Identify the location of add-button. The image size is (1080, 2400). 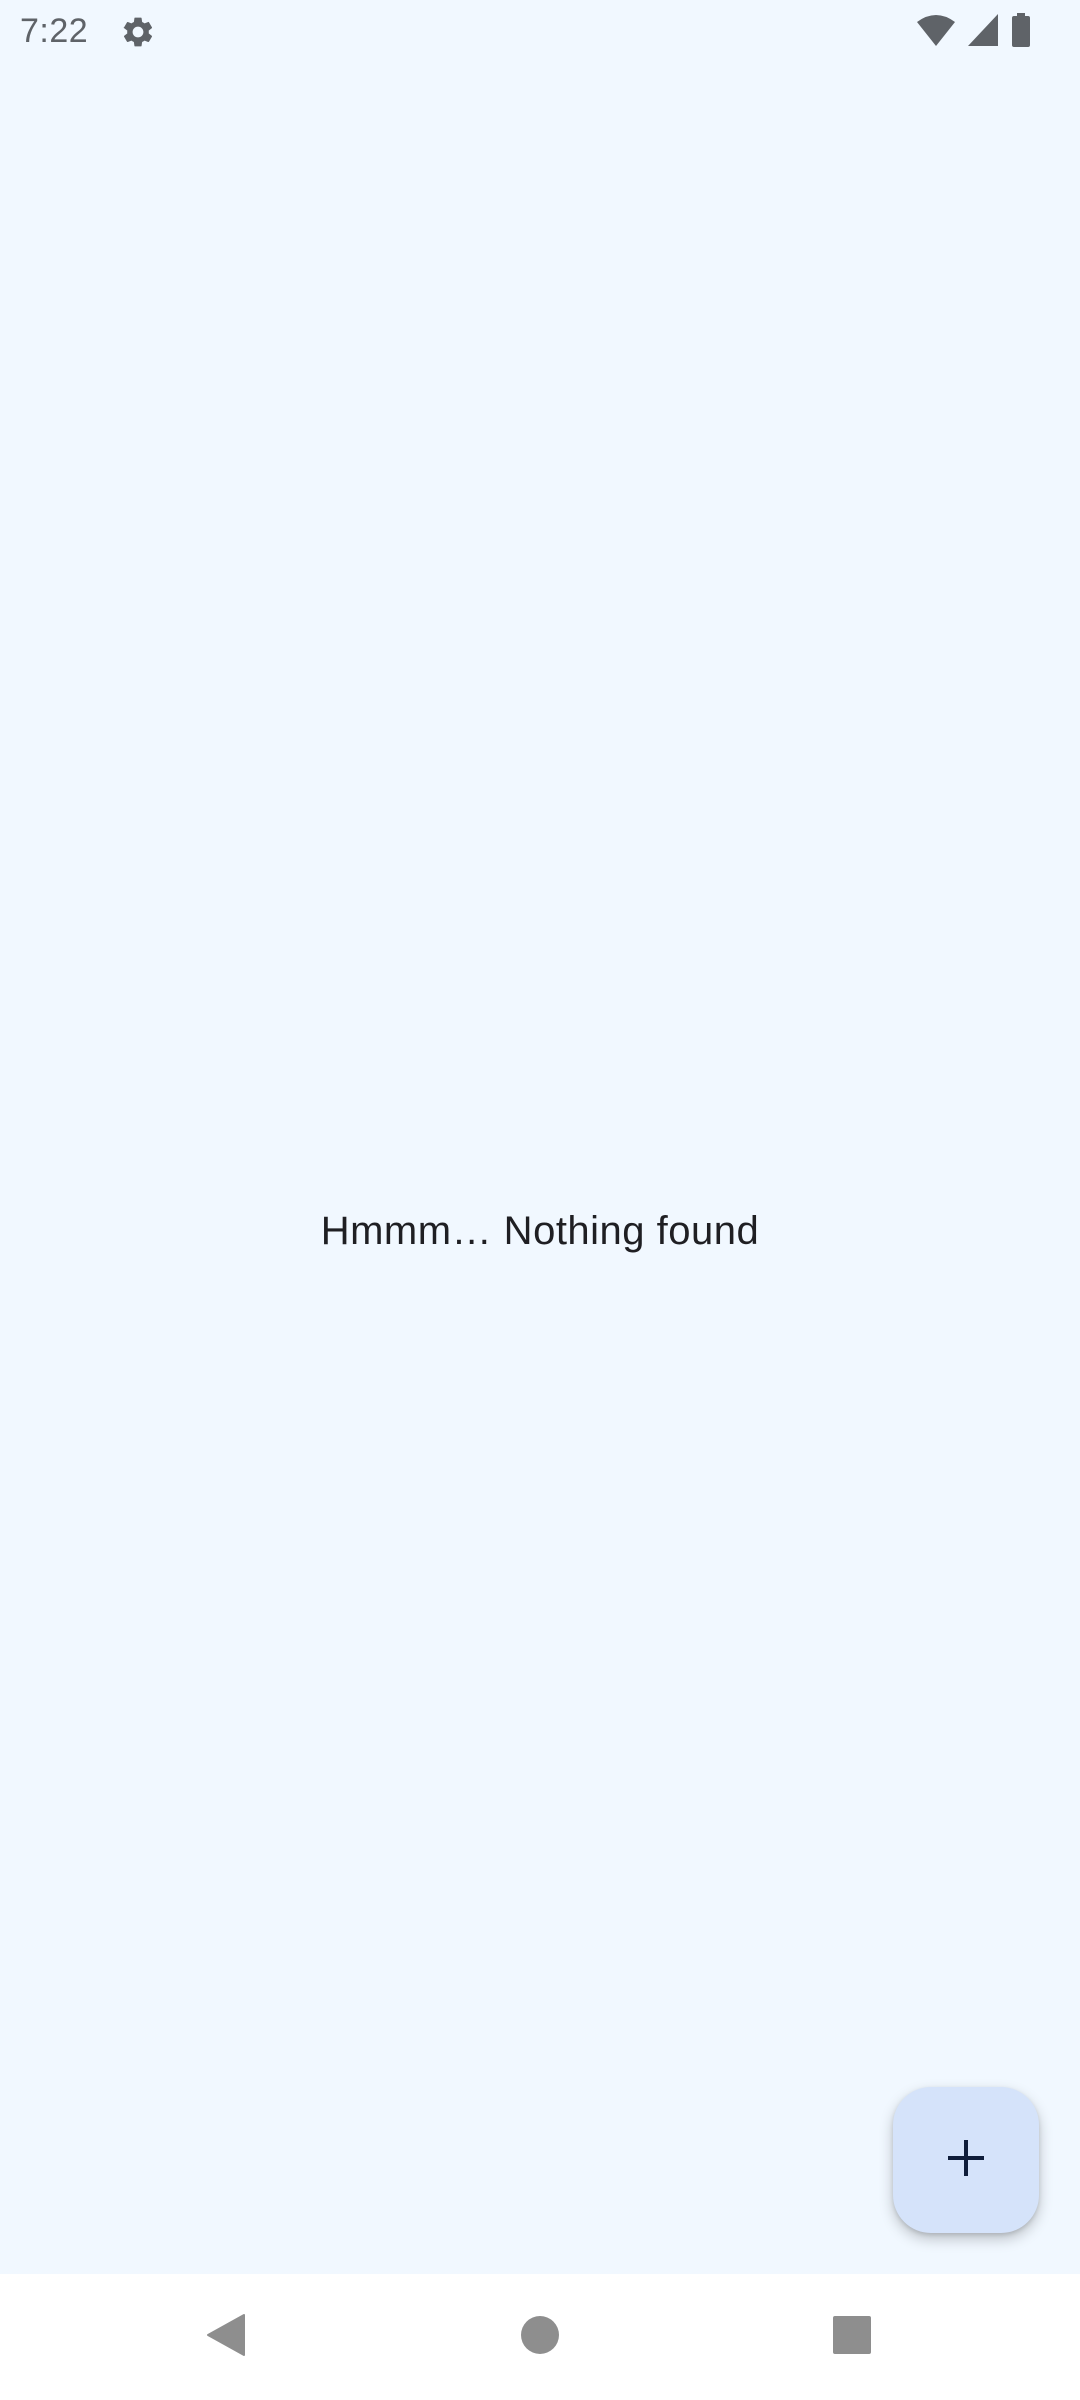
(966, 2160).